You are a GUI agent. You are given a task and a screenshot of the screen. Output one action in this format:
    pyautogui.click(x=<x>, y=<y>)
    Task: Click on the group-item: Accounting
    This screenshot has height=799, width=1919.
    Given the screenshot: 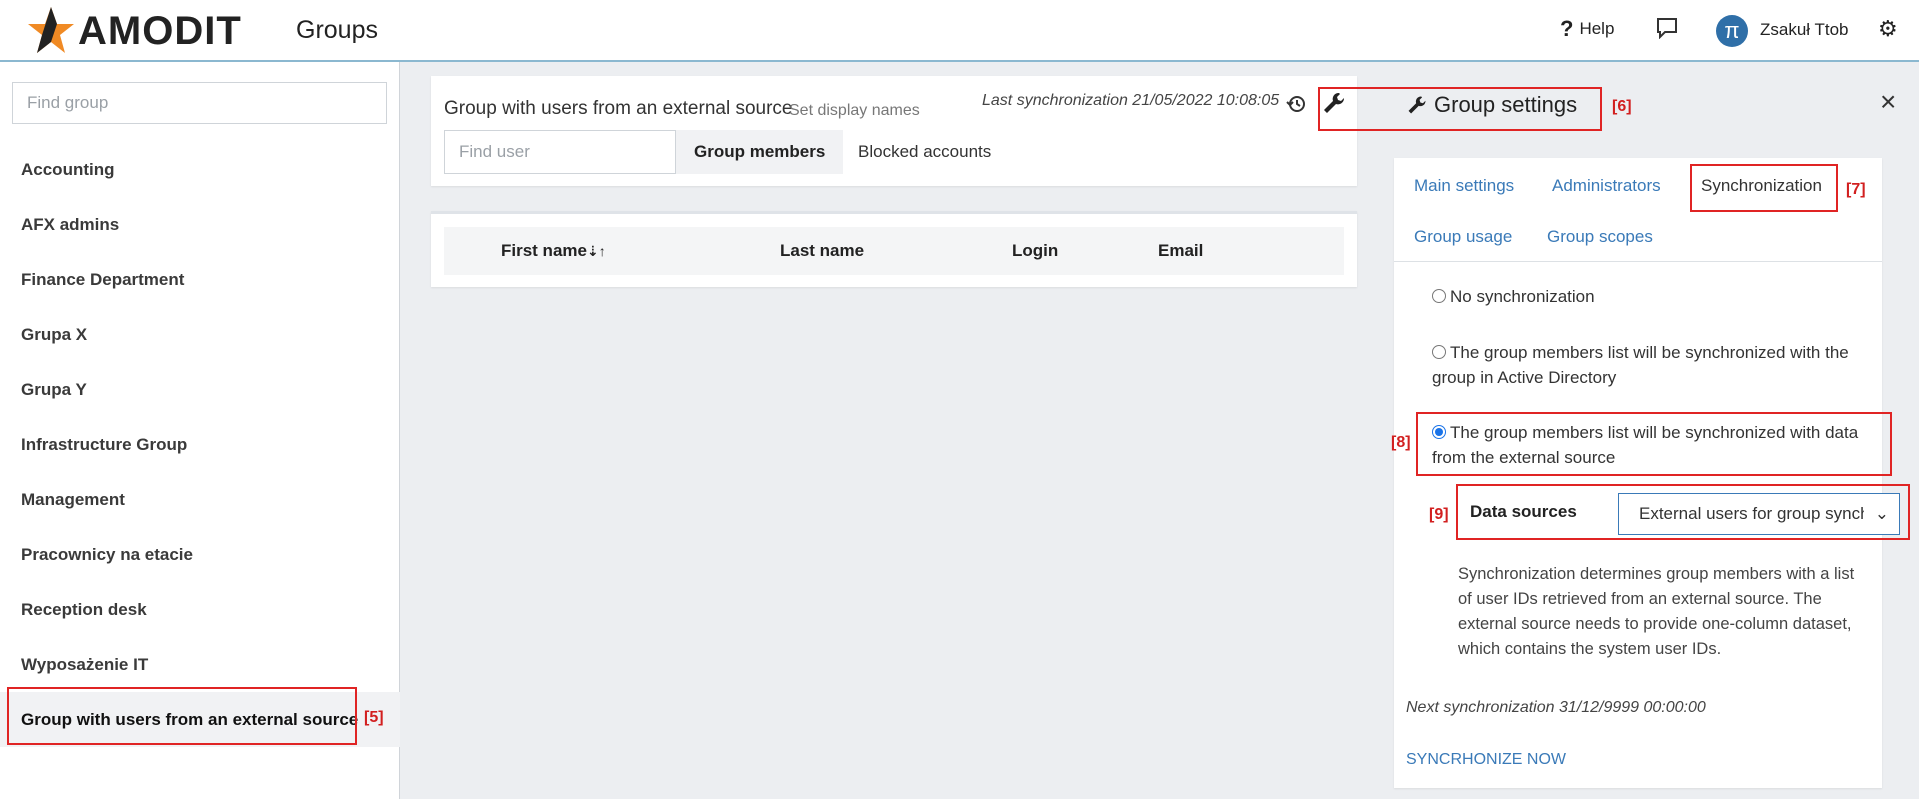 What is the action you would take?
    pyautogui.click(x=200, y=169)
    